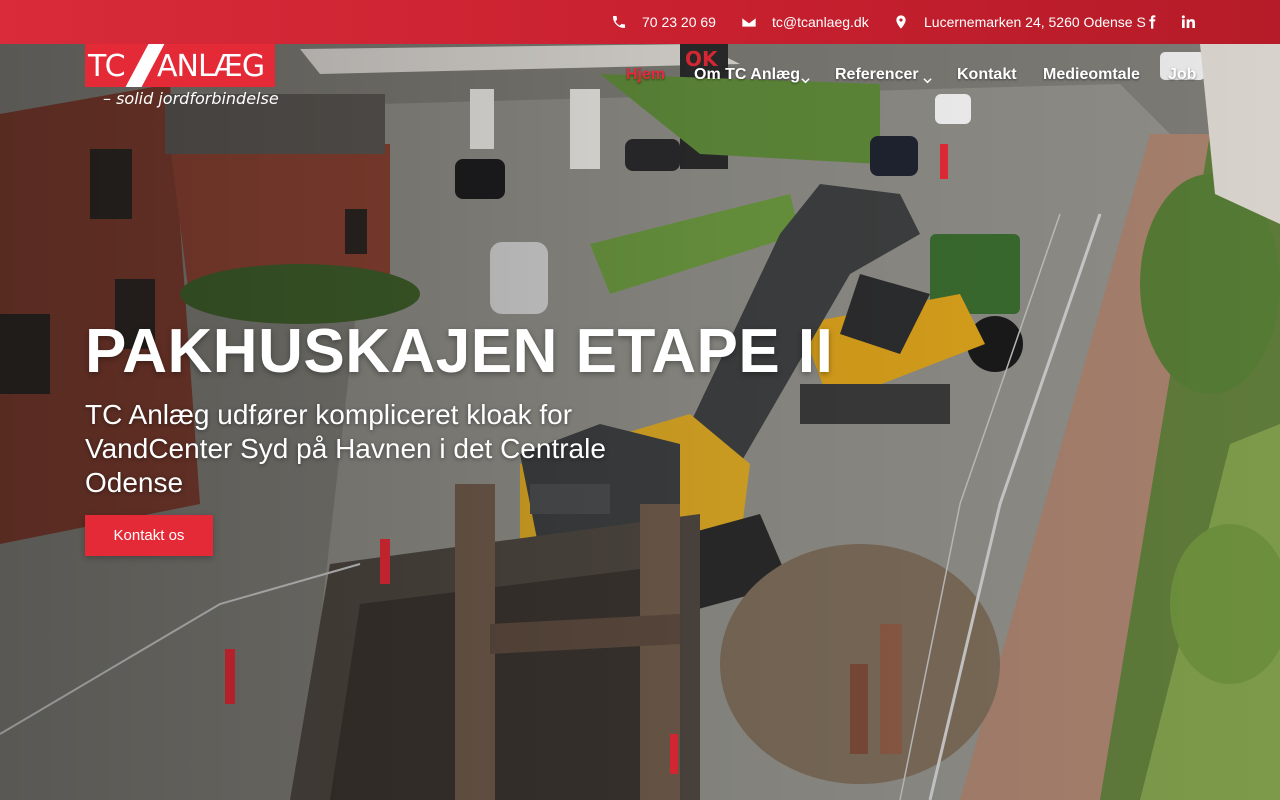  I want to click on logo-tagline: – solid jordforbindelse, so click(191, 98).